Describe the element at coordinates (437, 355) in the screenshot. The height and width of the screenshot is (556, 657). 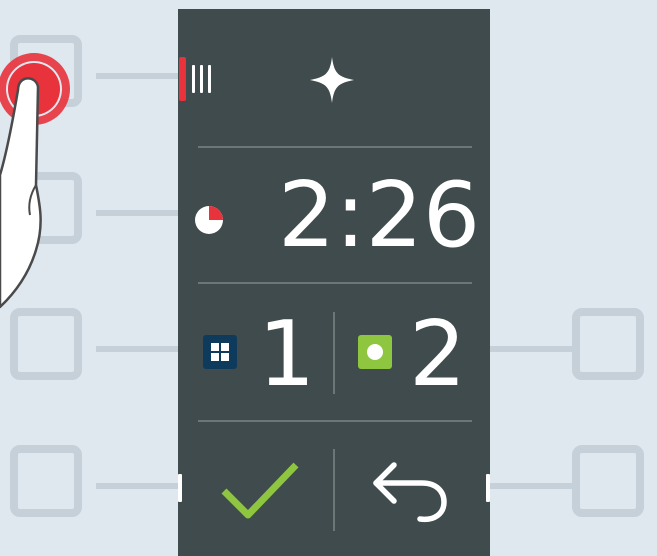
I see `selection-right-value: 2` at that location.